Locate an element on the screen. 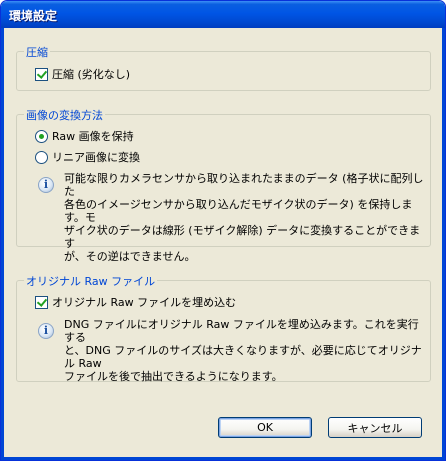 The width and height of the screenshot is (446, 461). compression-checkbox-row: 圧縮 (劣化なし) is located at coordinates (82, 74).